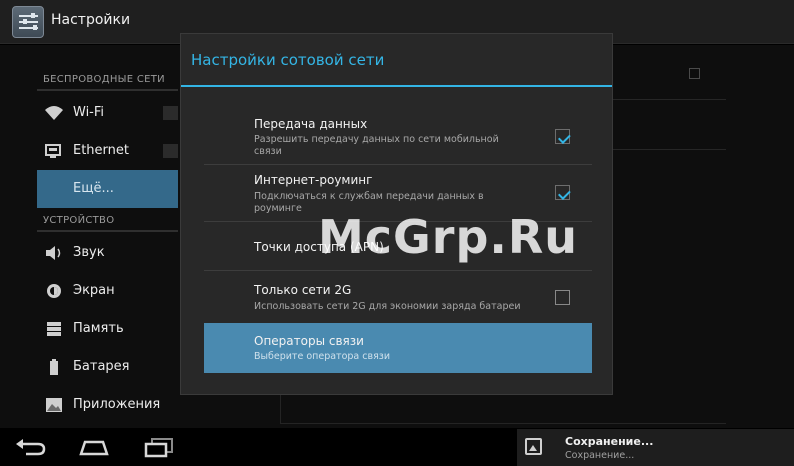 Image resolution: width=794 pixels, height=466 pixels. Describe the element at coordinates (159, 447) in the screenshot. I see `recent-apps-icon` at that location.